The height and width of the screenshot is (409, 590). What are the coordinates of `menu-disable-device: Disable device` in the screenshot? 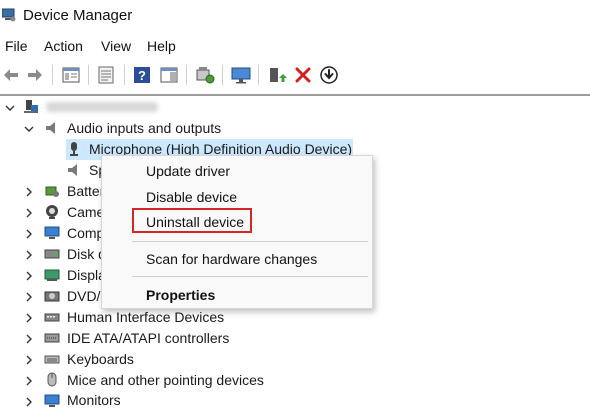 It's located at (191, 197).